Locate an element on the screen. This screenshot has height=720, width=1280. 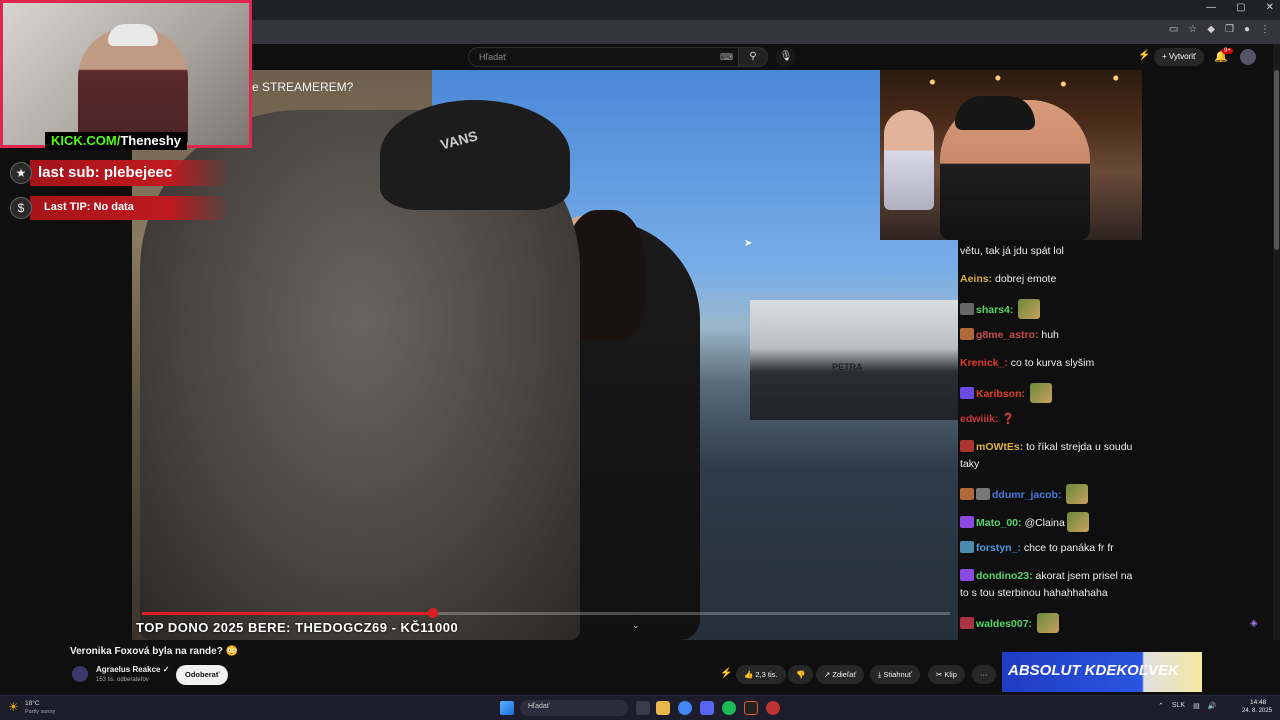
spotify-icon is located at coordinates (729, 708).